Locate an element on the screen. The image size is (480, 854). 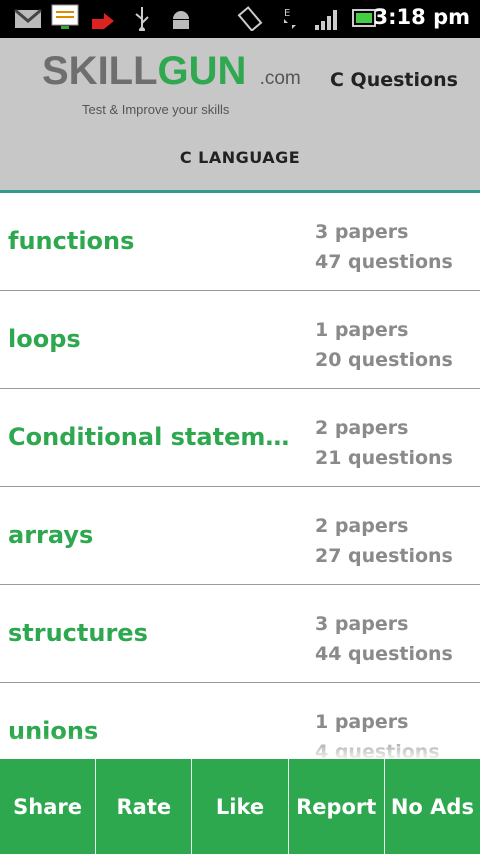
data-edge-icon: E is located at coordinates (290, 18).